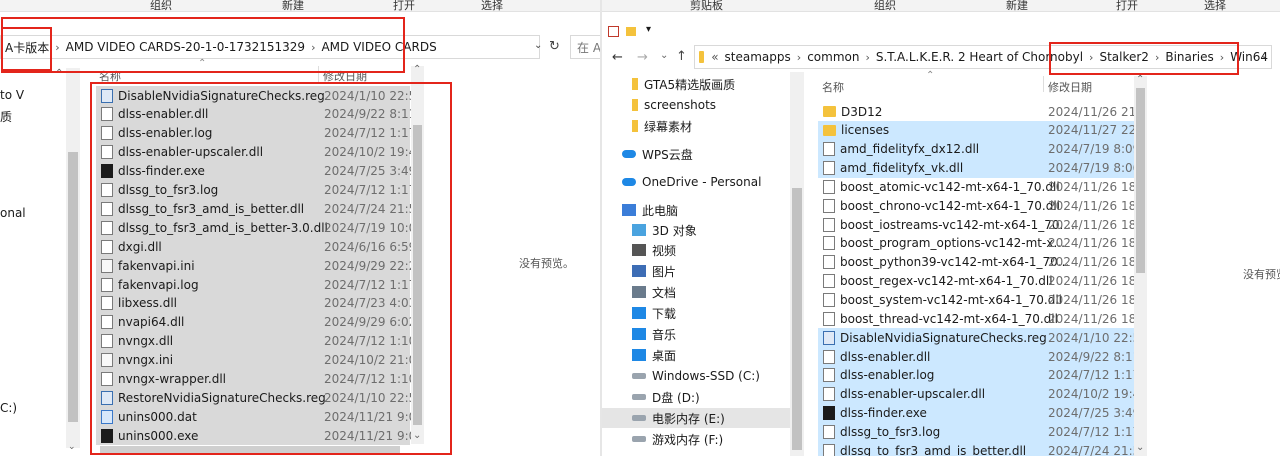  What do you see at coordinates (260, 266) in the screenshot?
I see `file-row: fakenvapi.ini 2024/9/29 22:26` at bounding box center [260, 266].